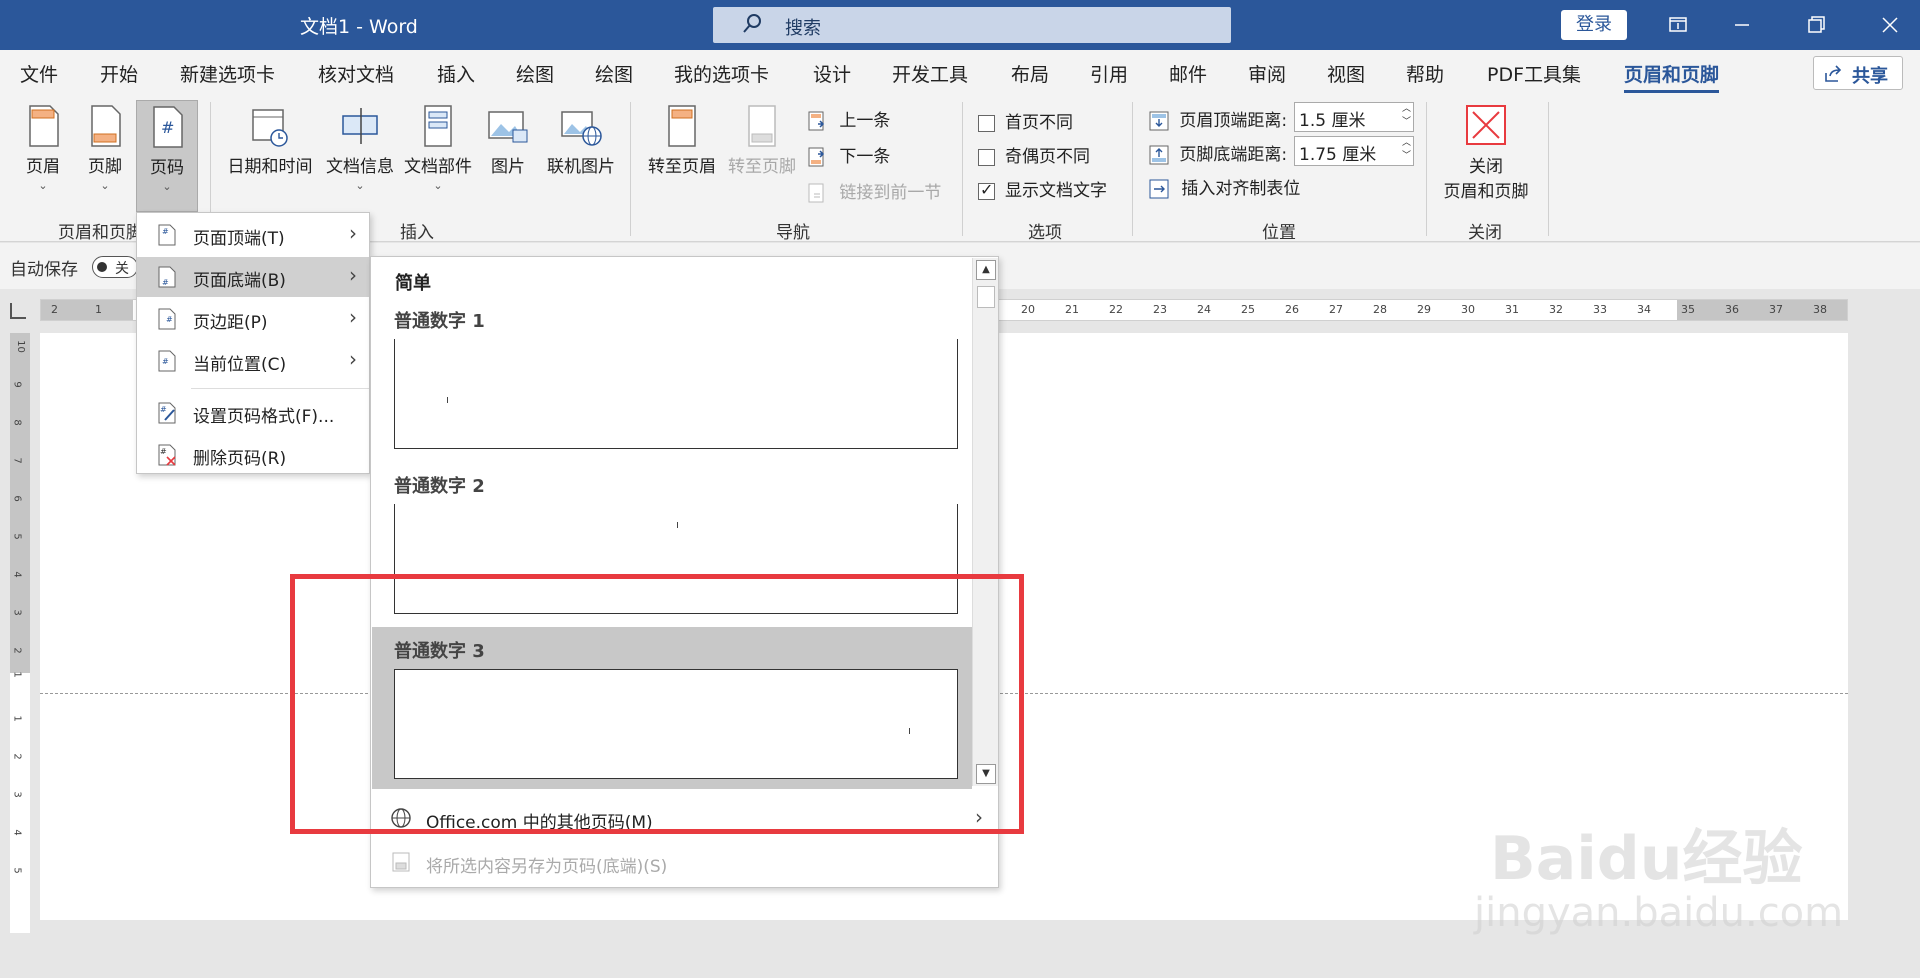  Describe the element at coordinates (1870, 76) in the screenshot. I see `share-label: 共享` at that location.